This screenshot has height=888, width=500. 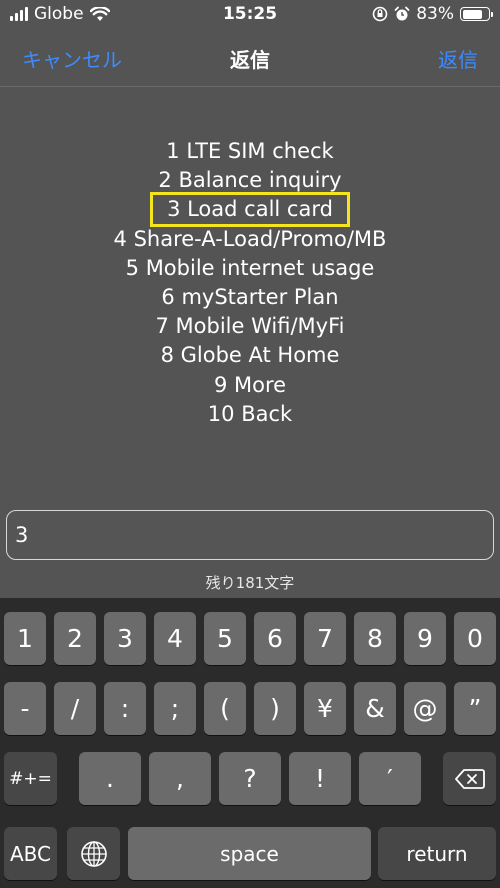 I want to click on menu-item: 9 More, so click(x=250, y=385).